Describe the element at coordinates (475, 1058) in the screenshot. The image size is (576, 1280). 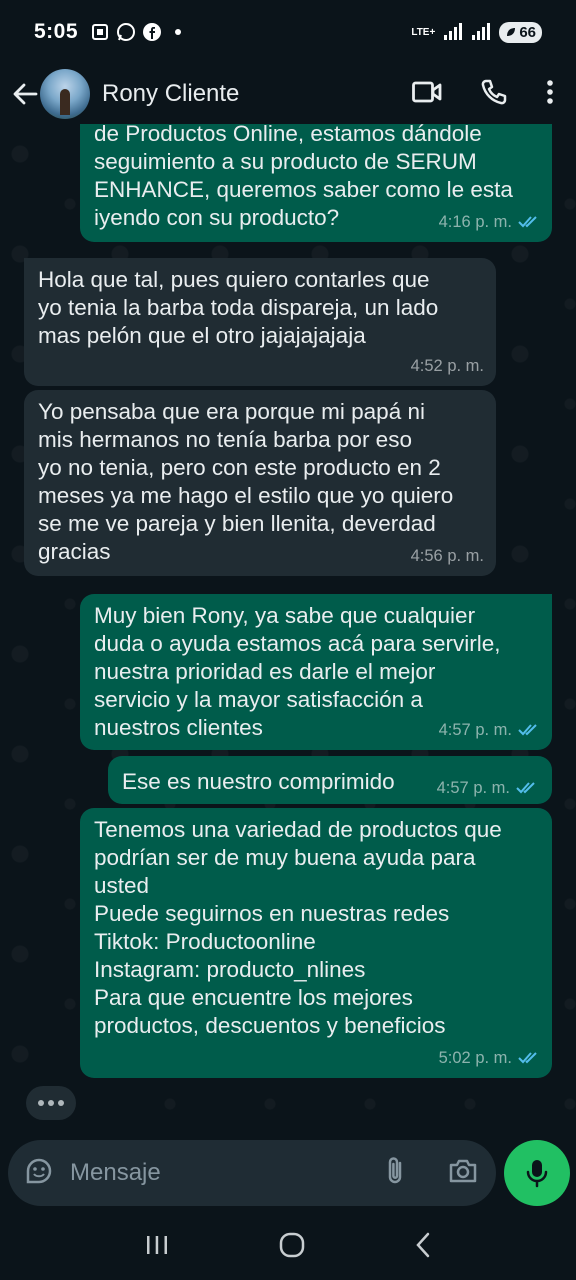
I see `message-time: 5:02 p. m.` at that location.